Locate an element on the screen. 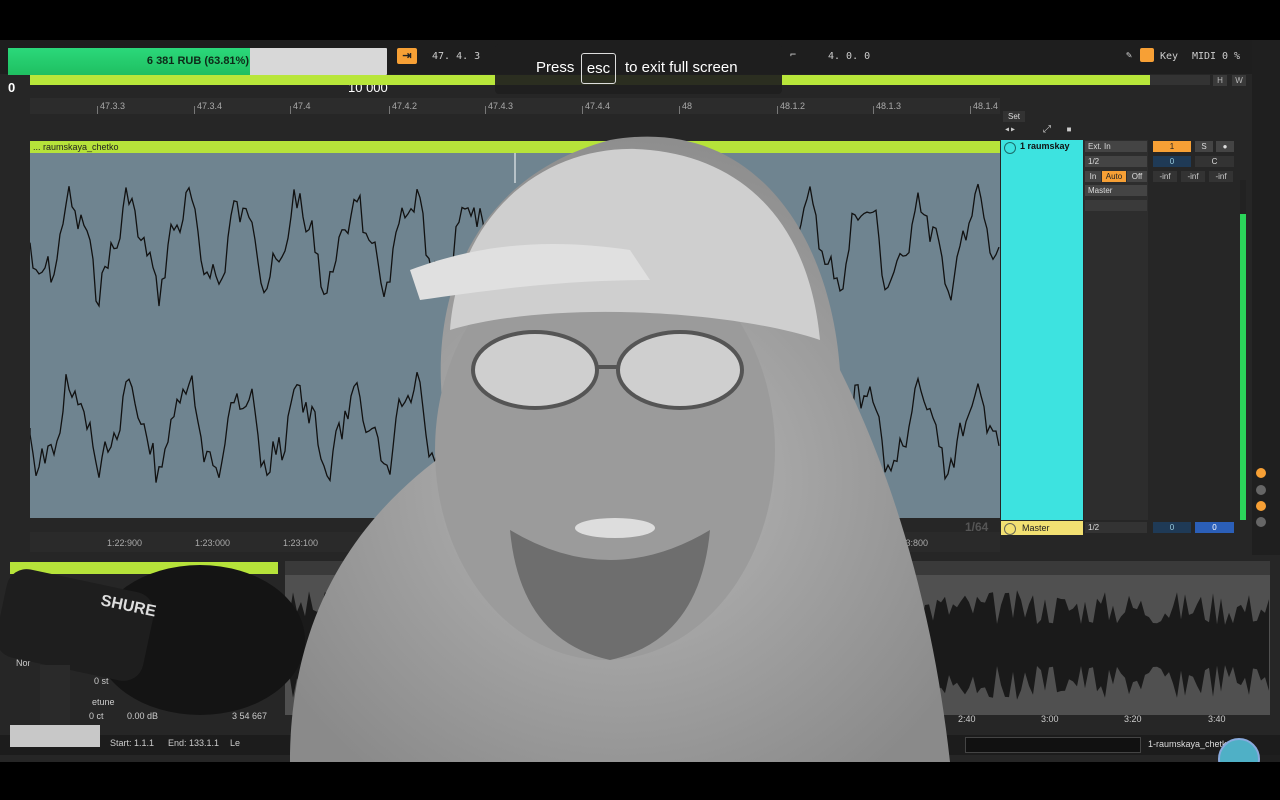 Image resolution: width=1280 pixels, height=800 pixels. solo-button: S is located at coordinates (1204, 146).